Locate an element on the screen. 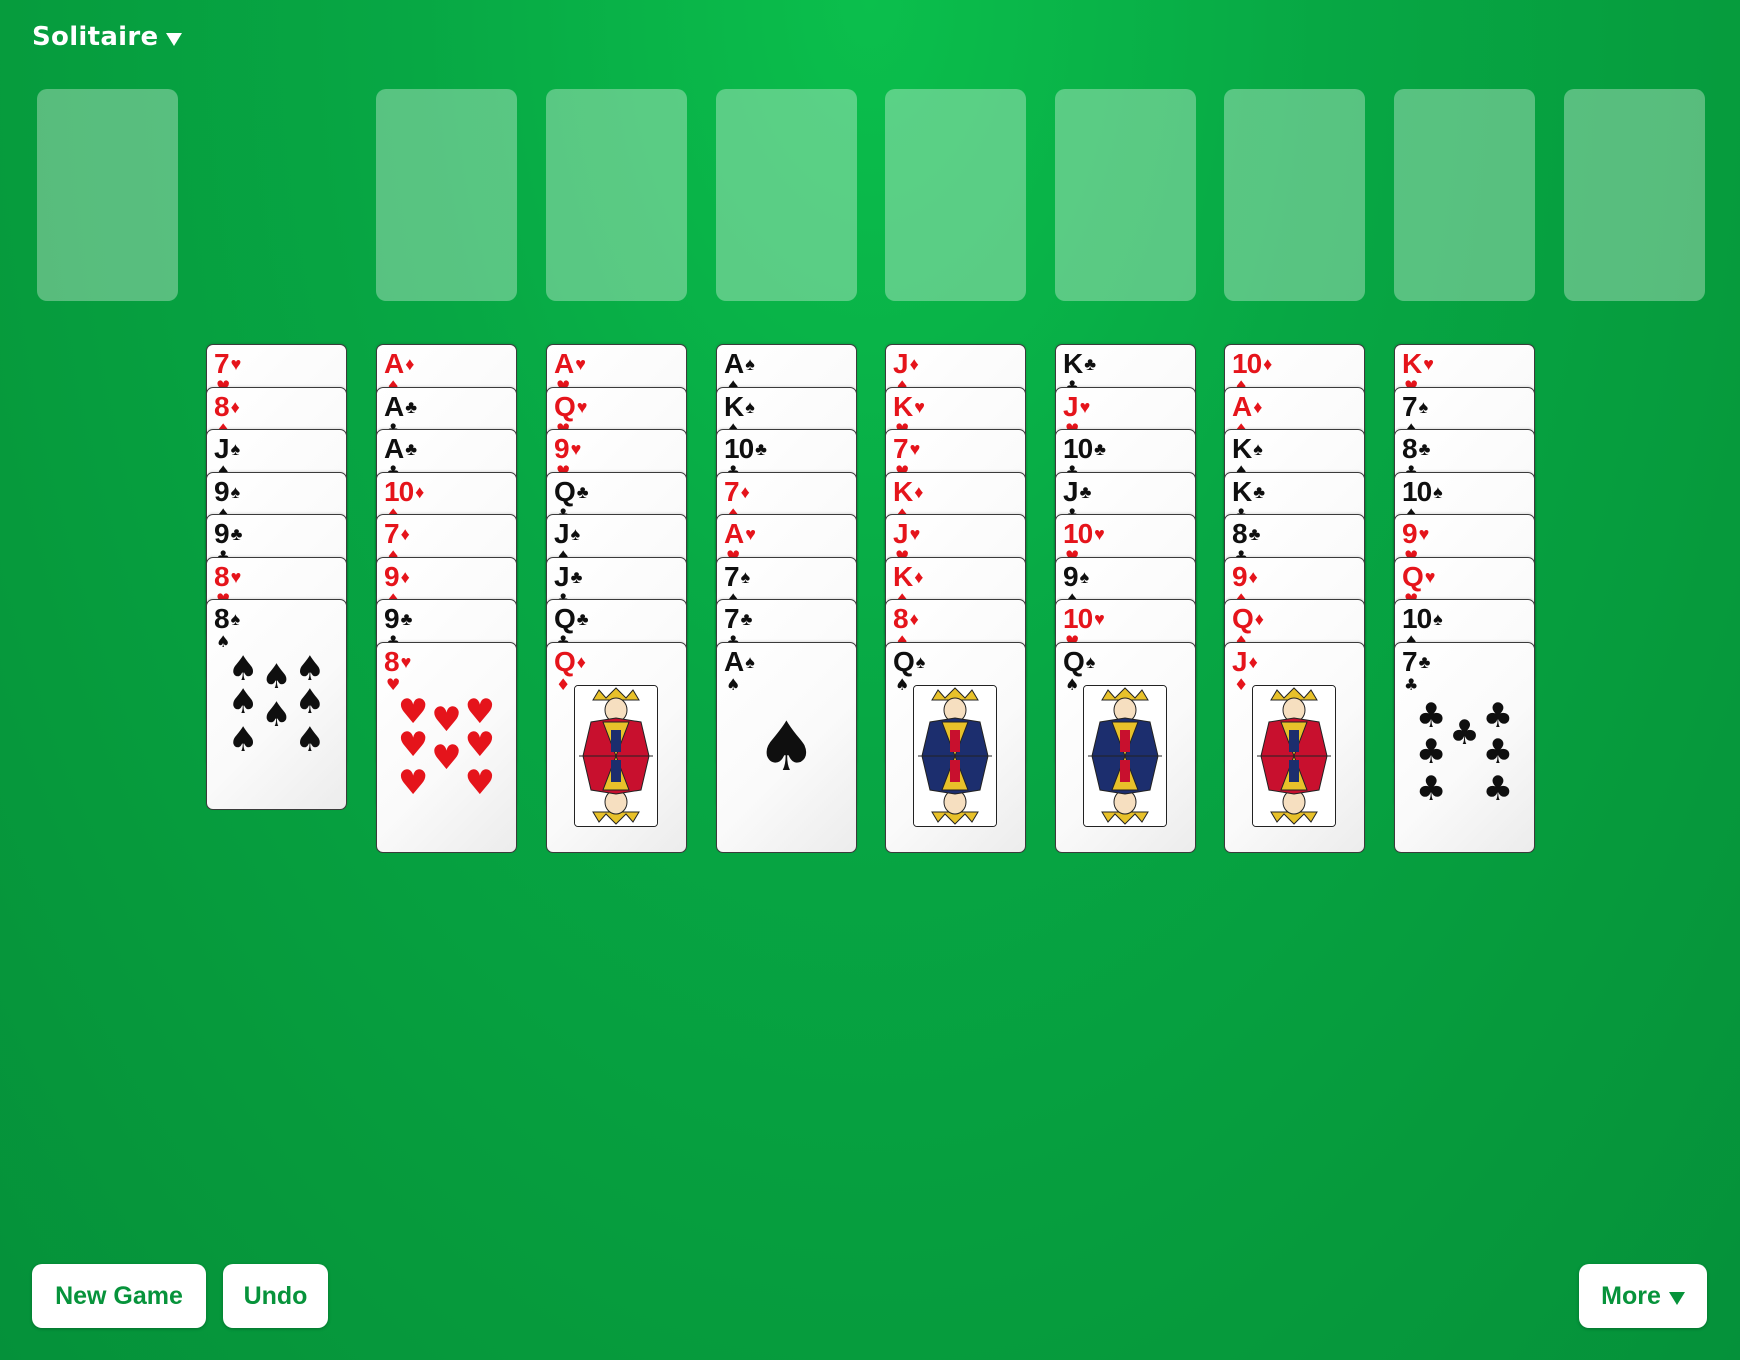 Image resolution: width=1740 pixels, height=1360 pixels. new-game-button: New Game is located at coordinates (119, 1296).